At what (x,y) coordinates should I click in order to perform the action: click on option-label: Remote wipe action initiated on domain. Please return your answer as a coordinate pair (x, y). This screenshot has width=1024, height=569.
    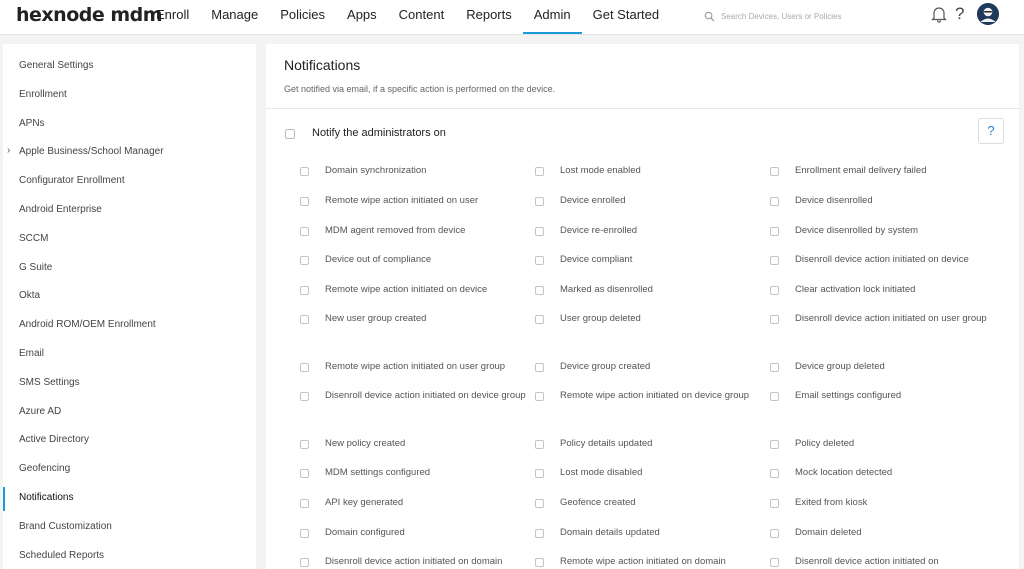
    Looking at the image, I should click on (643, 561).